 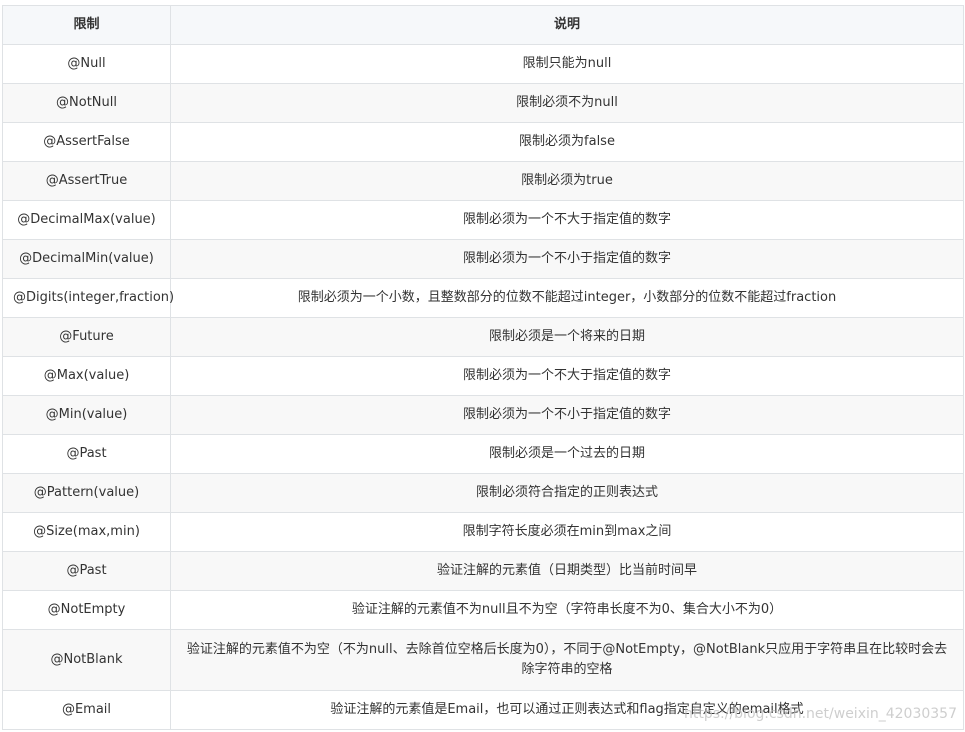 I want to click on header-constraint: 限制, so click(x=86, y=25).